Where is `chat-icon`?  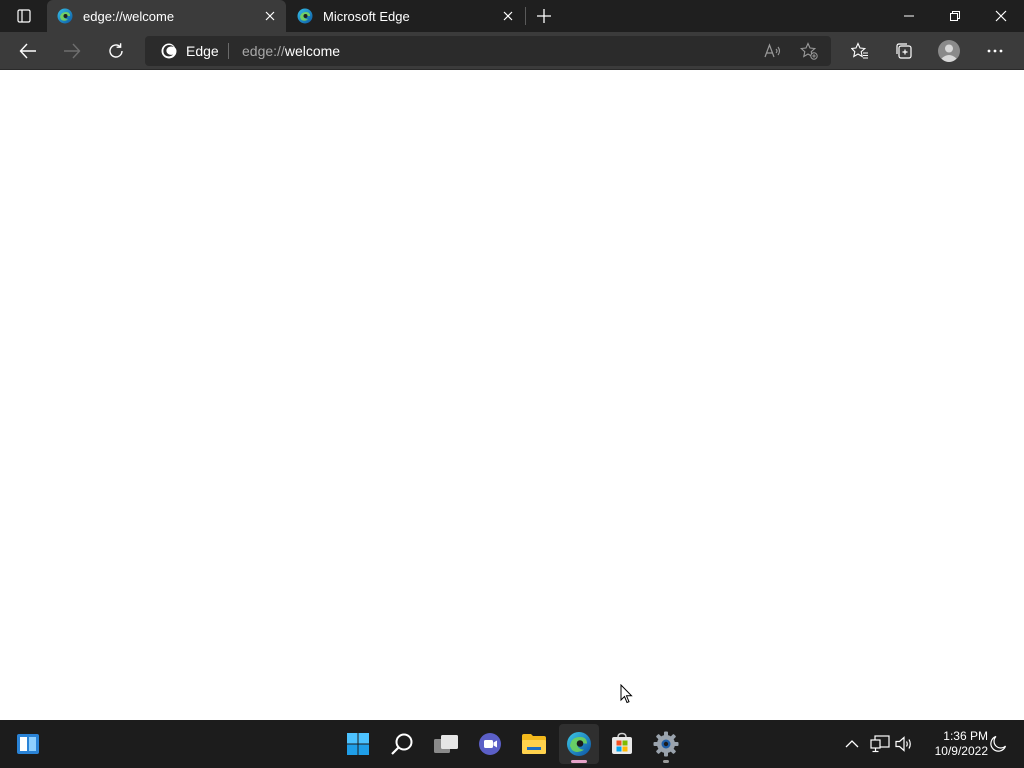
chat-icon is located at coordinates (490, 744).